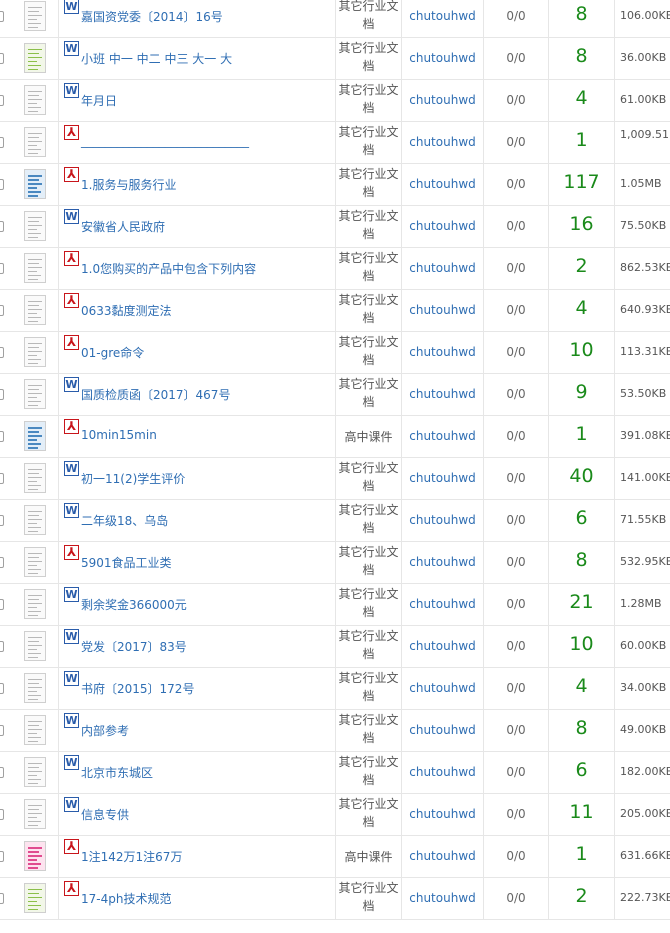 The image size is (670, 933). What do you see at coordinates (133, 478) in the screenshot?
I see `document-title-link: 初一11(2)学生评价` at bounding box center [133, 478].